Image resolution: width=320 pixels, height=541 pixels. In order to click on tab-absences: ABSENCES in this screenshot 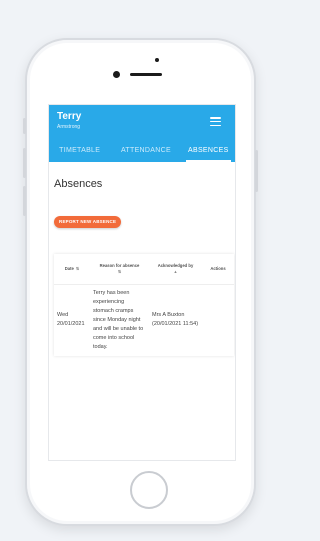, I will do `click(208, 150)`.